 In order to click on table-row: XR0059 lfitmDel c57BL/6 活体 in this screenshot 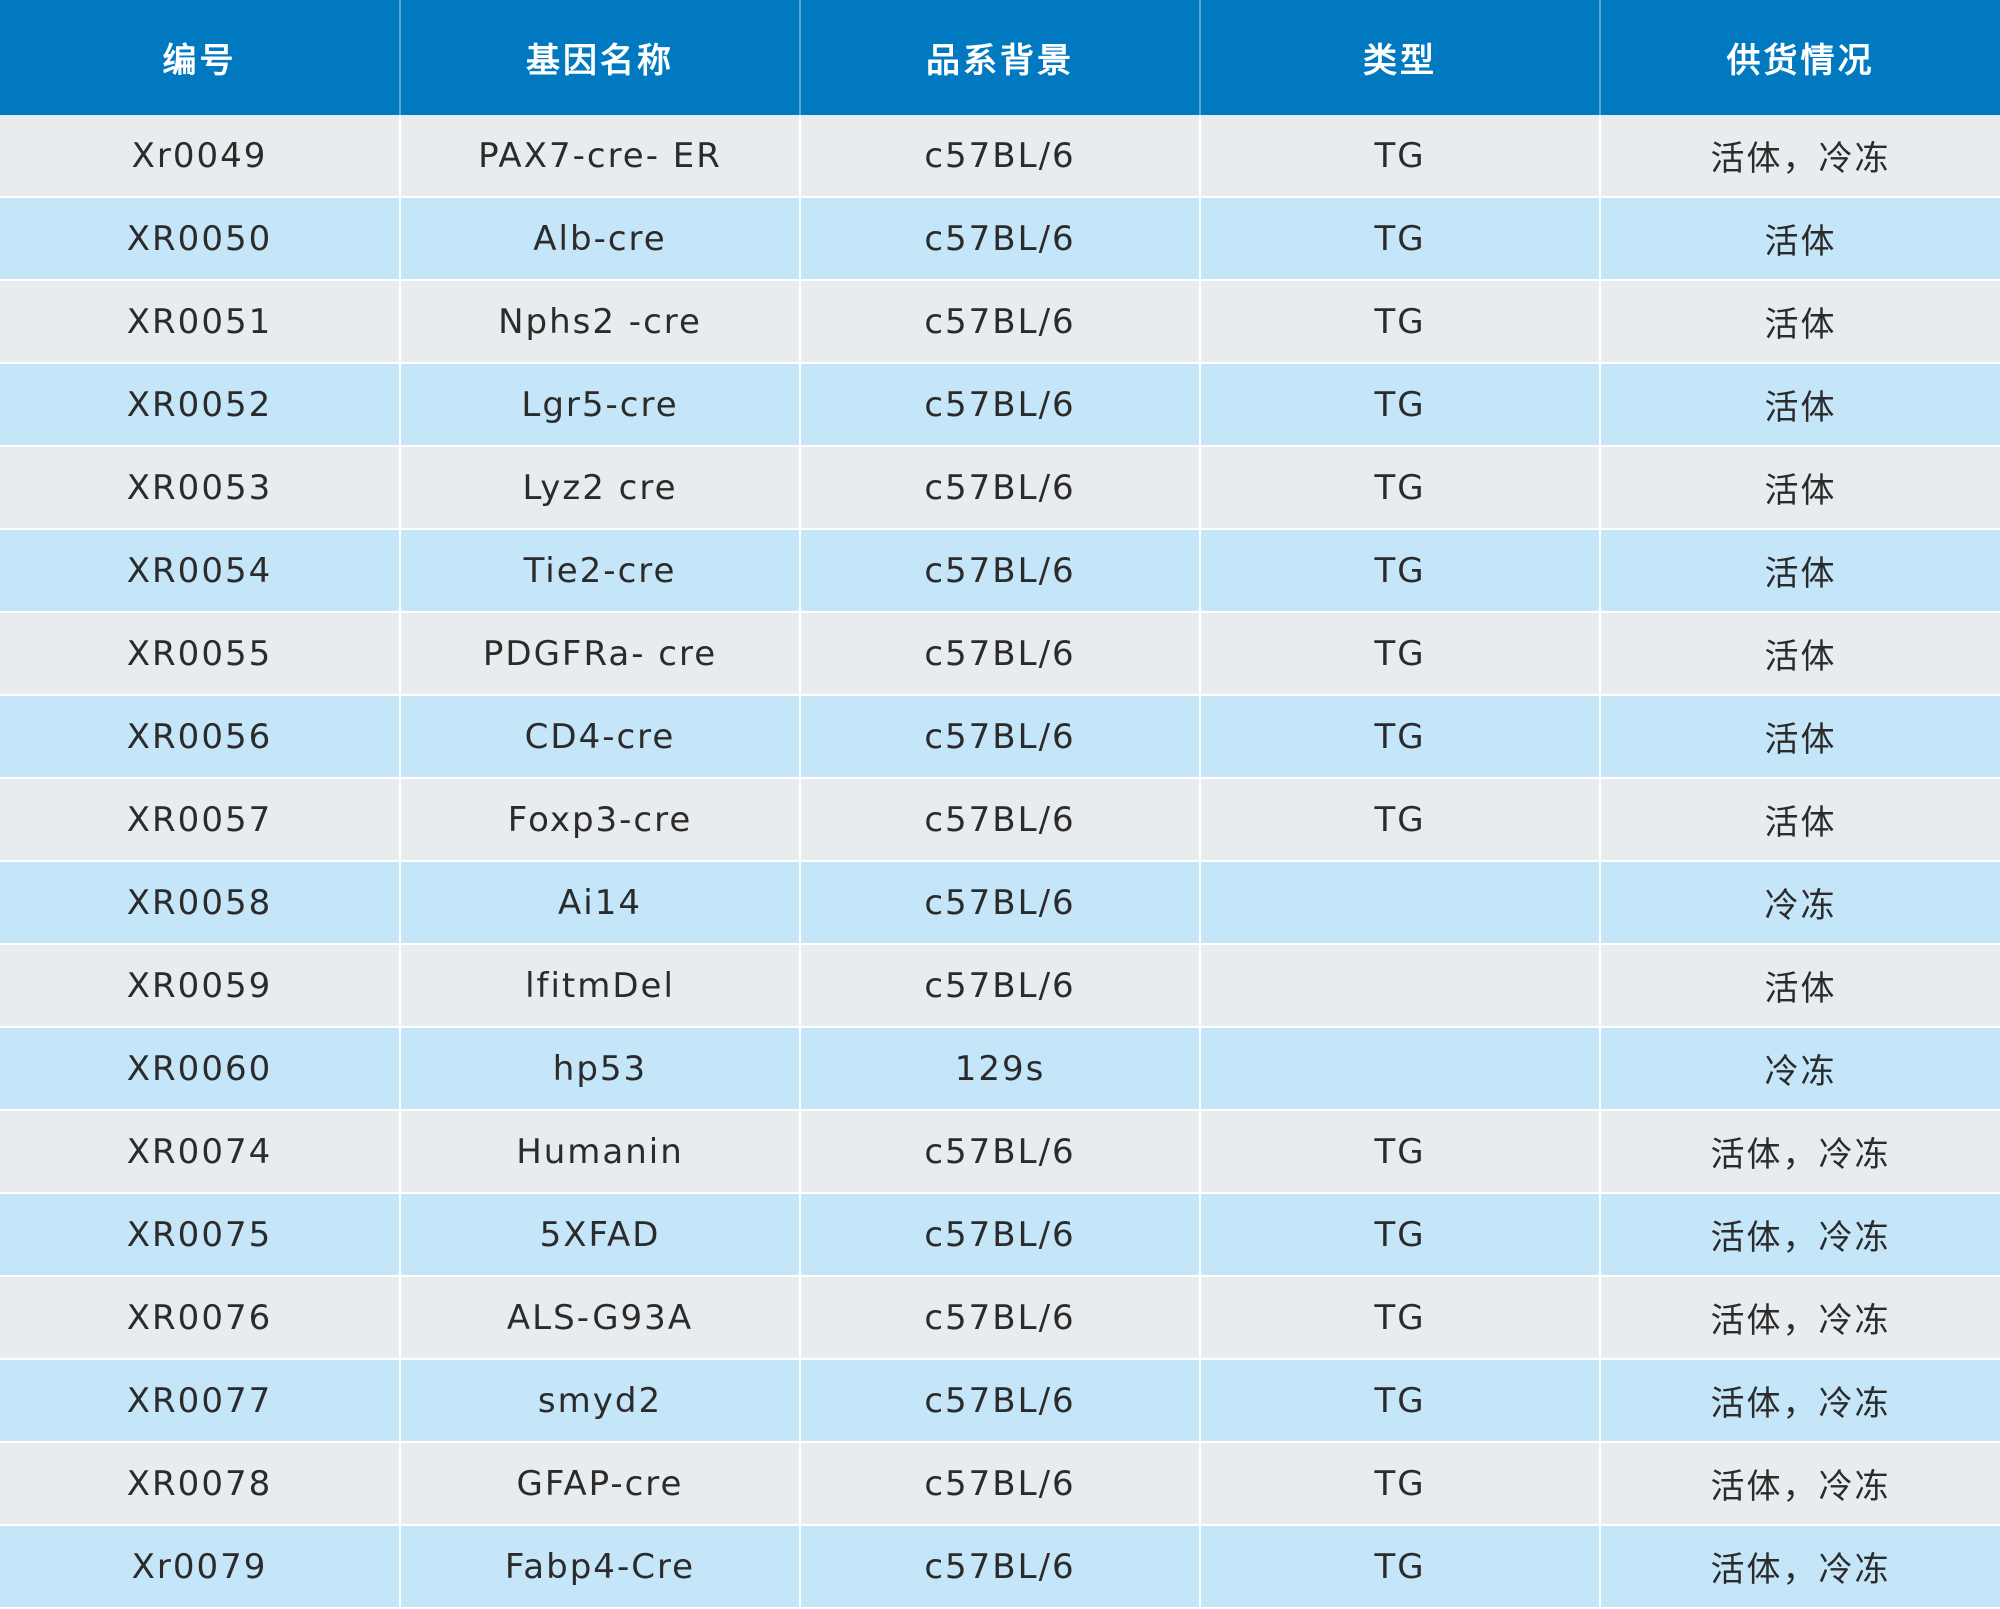, I will do `click(1000, 986)`.